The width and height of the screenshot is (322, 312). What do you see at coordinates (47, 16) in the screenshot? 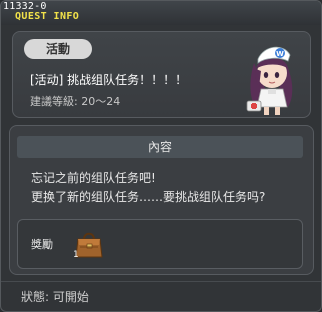
I see `window-title: QUEST INFO` at bounding box center [47, 16].